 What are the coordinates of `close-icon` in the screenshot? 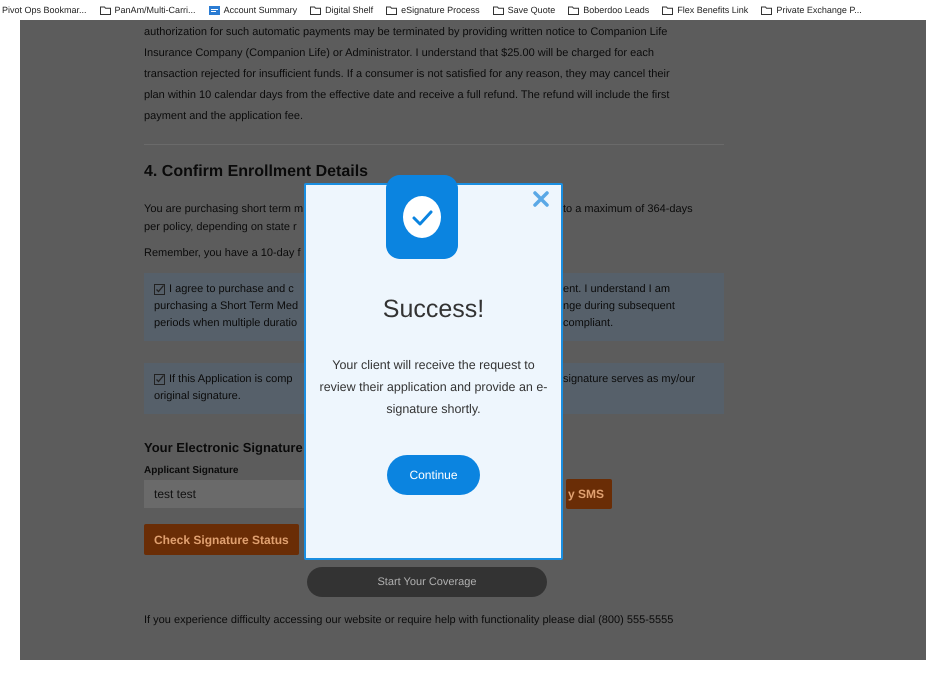 It's located at (541, 199).